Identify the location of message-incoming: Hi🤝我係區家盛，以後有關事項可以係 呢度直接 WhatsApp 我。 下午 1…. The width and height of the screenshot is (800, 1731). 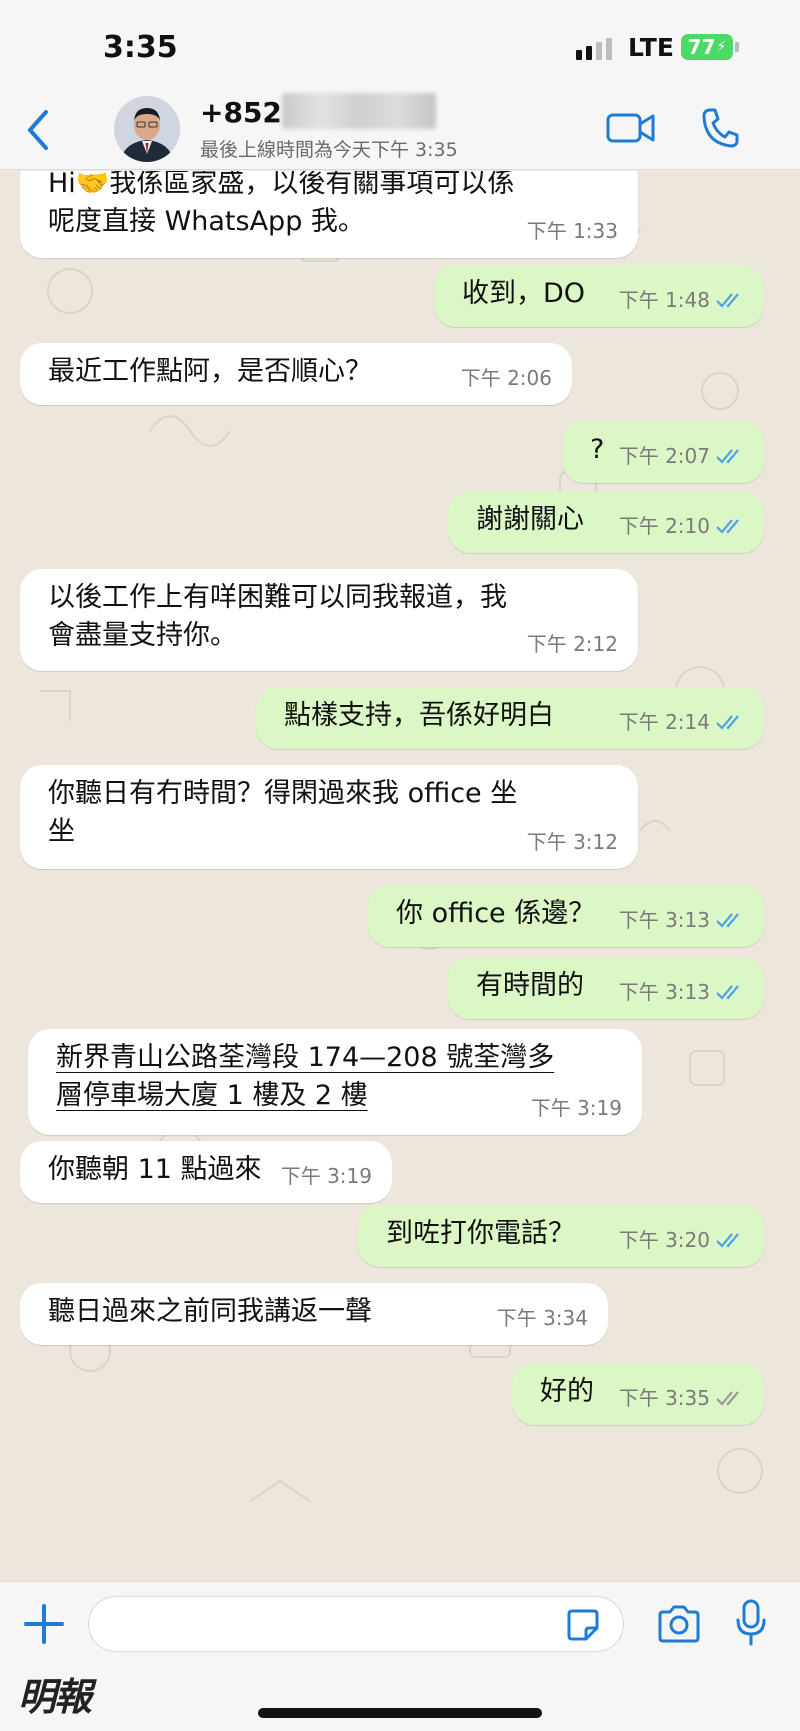
(329, 214).